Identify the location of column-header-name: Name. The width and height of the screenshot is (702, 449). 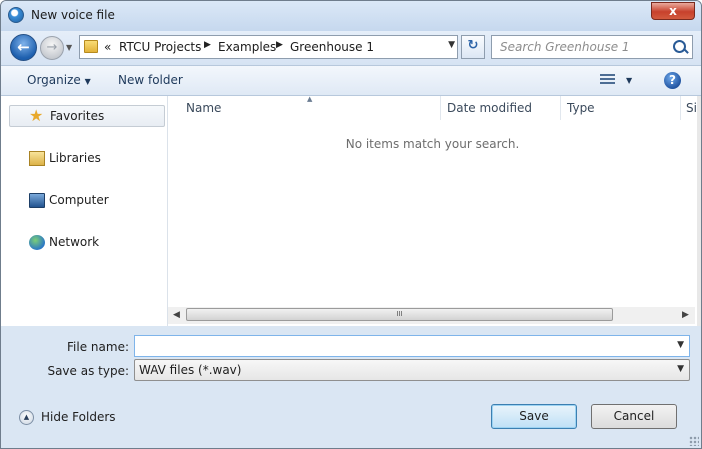
(203, 108).